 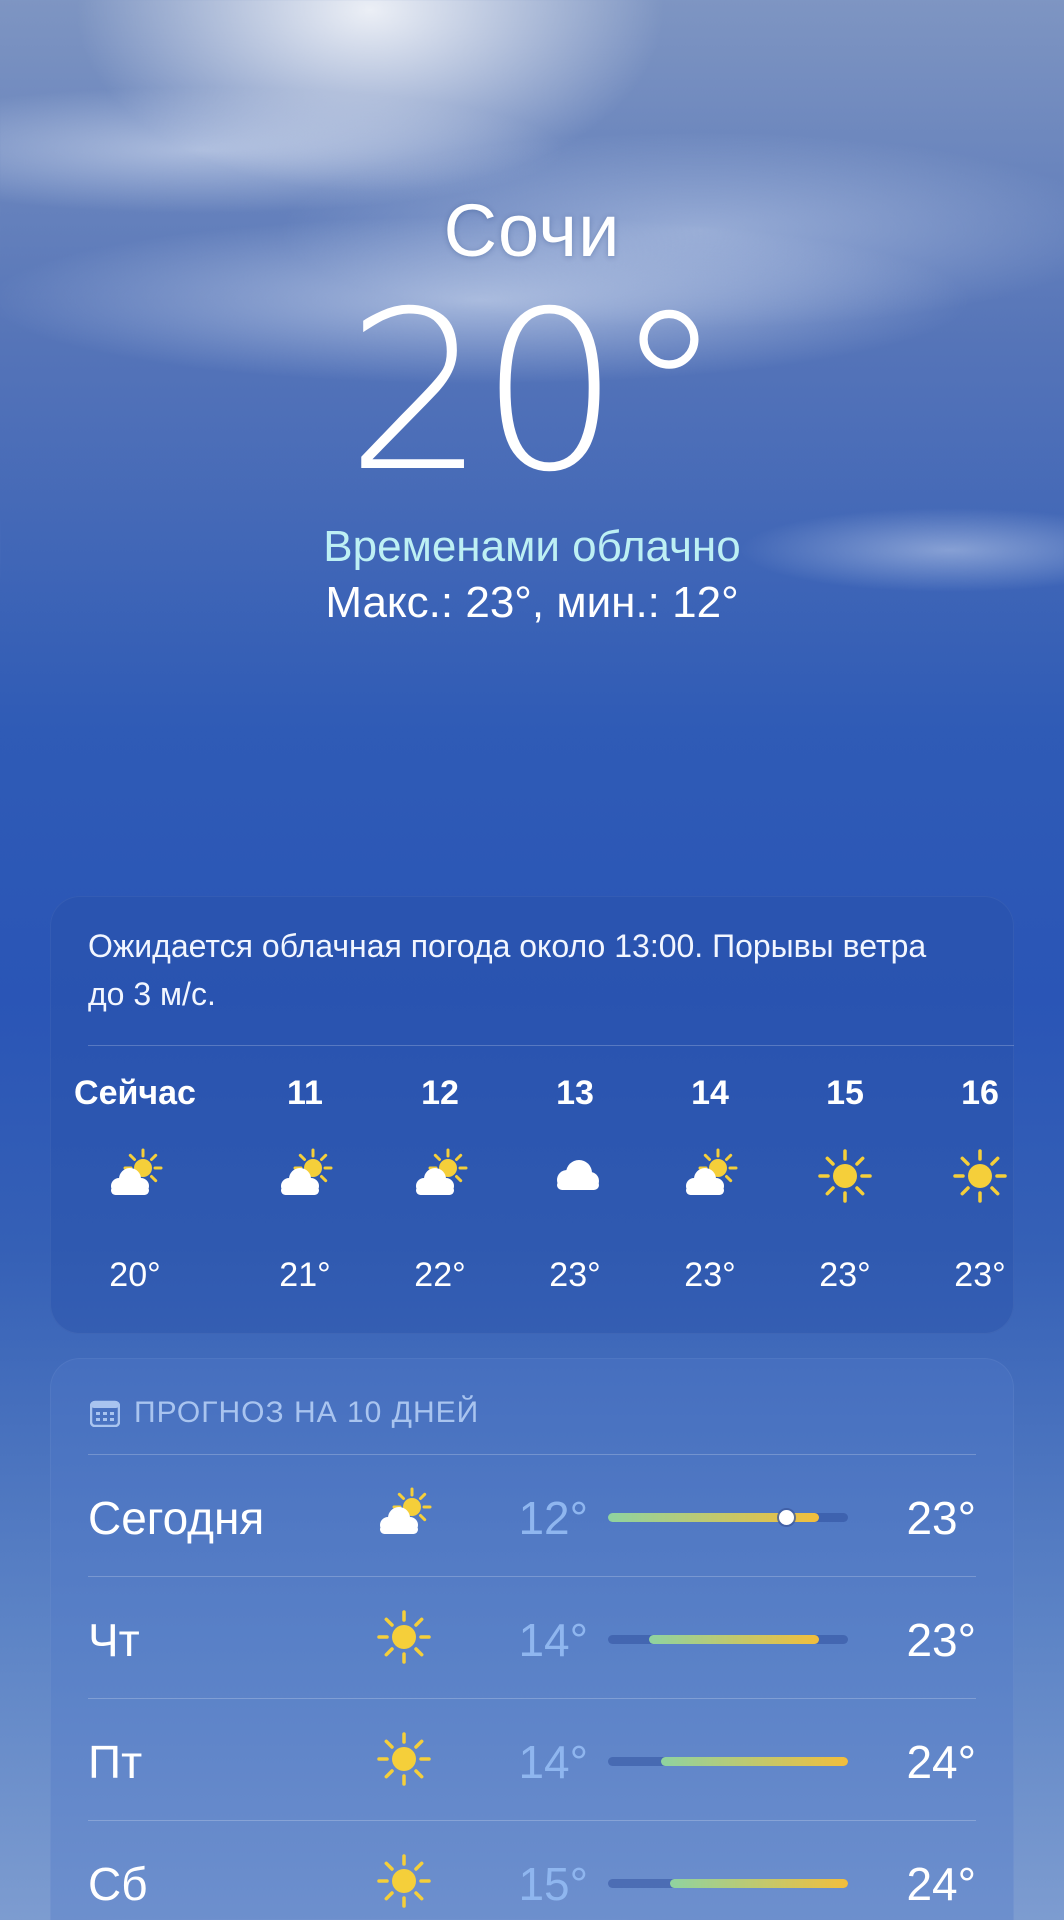 I want to click on high-low-text: Макс.: 23°, мин.: 12°, so click(x=532, y=602).